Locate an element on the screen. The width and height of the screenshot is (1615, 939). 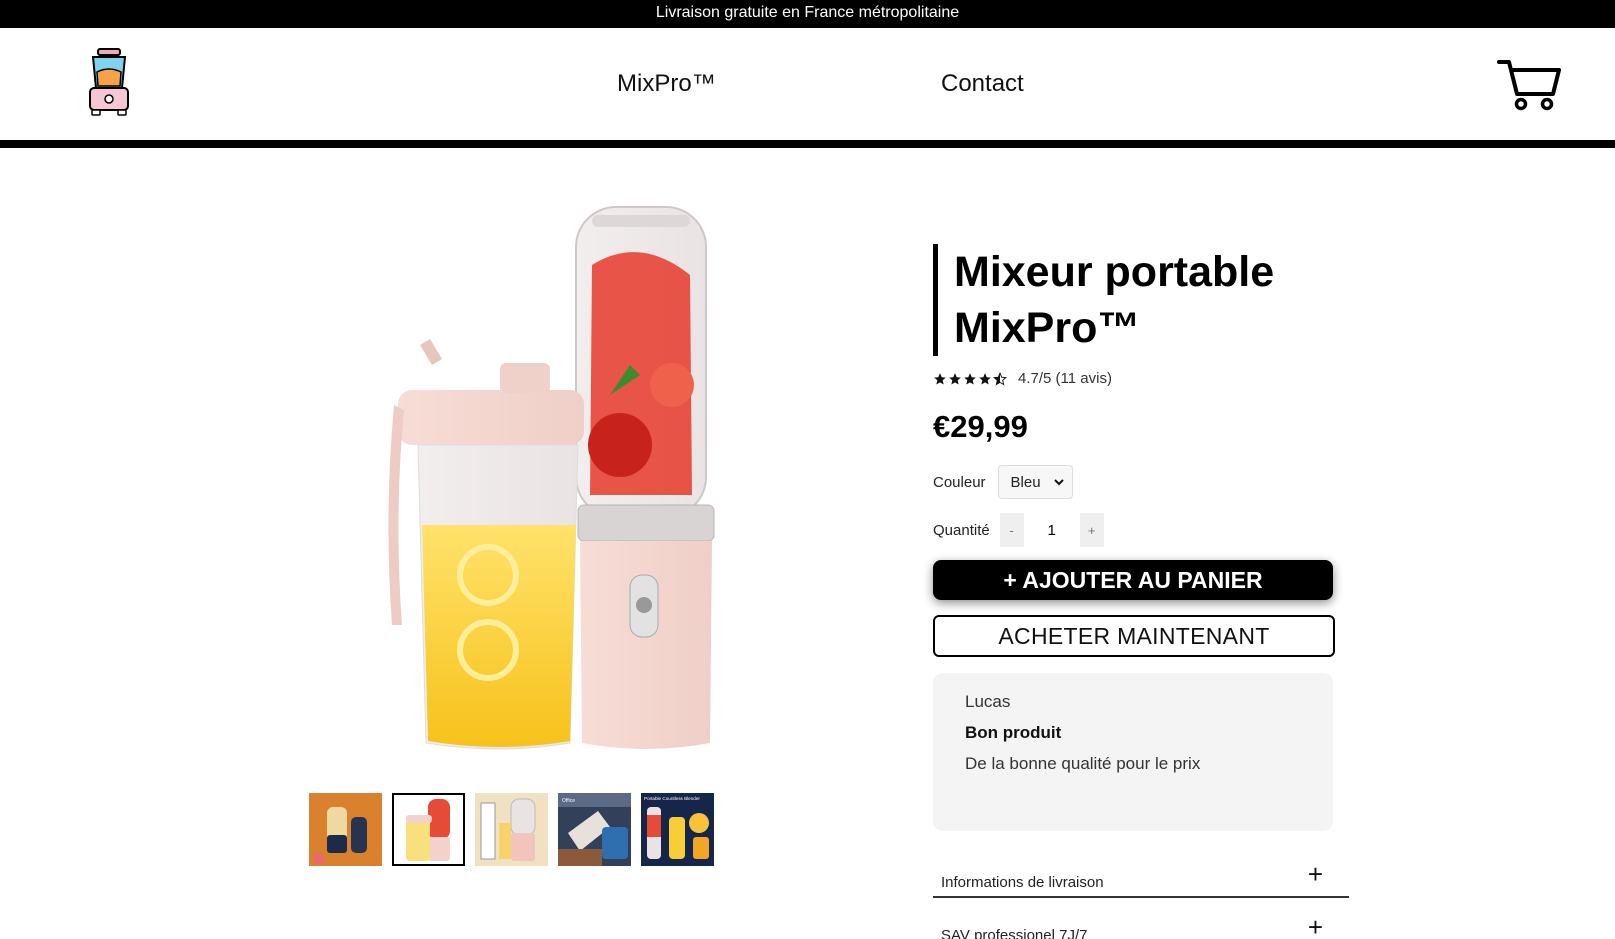
review-author: Lucas is located at coordinates (988, 701).